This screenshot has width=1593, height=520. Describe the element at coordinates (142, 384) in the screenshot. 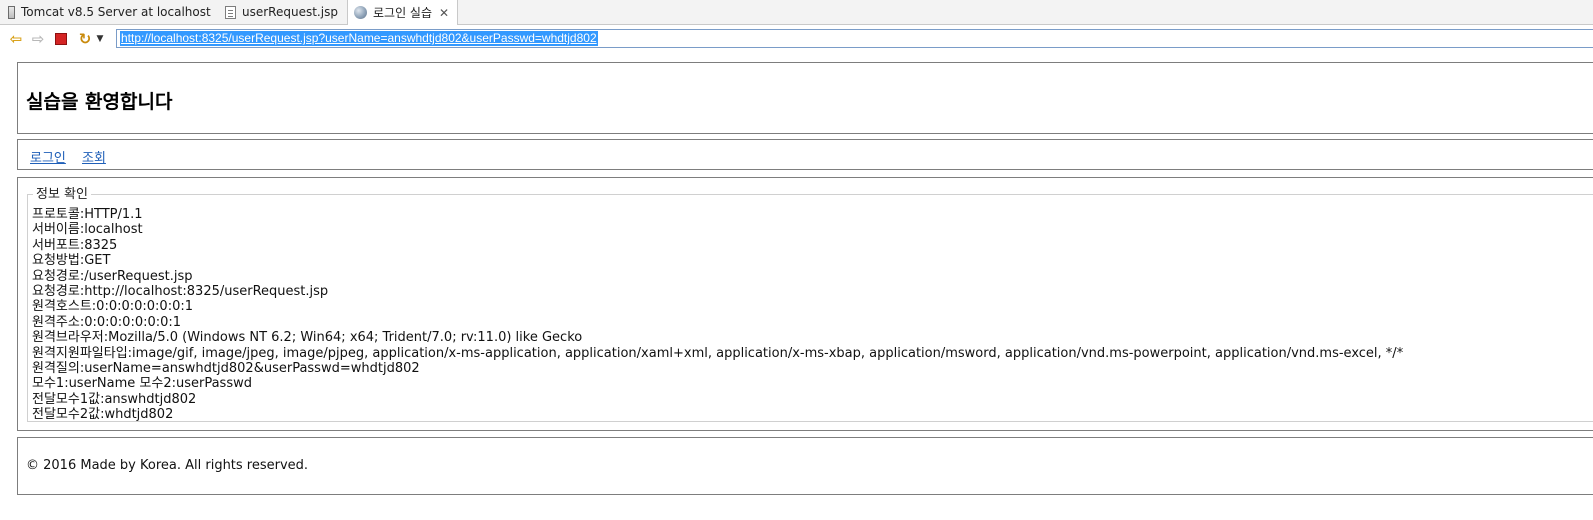

I see `info-line-params: 모수1:userName 모수2:userPasswd` at that location.